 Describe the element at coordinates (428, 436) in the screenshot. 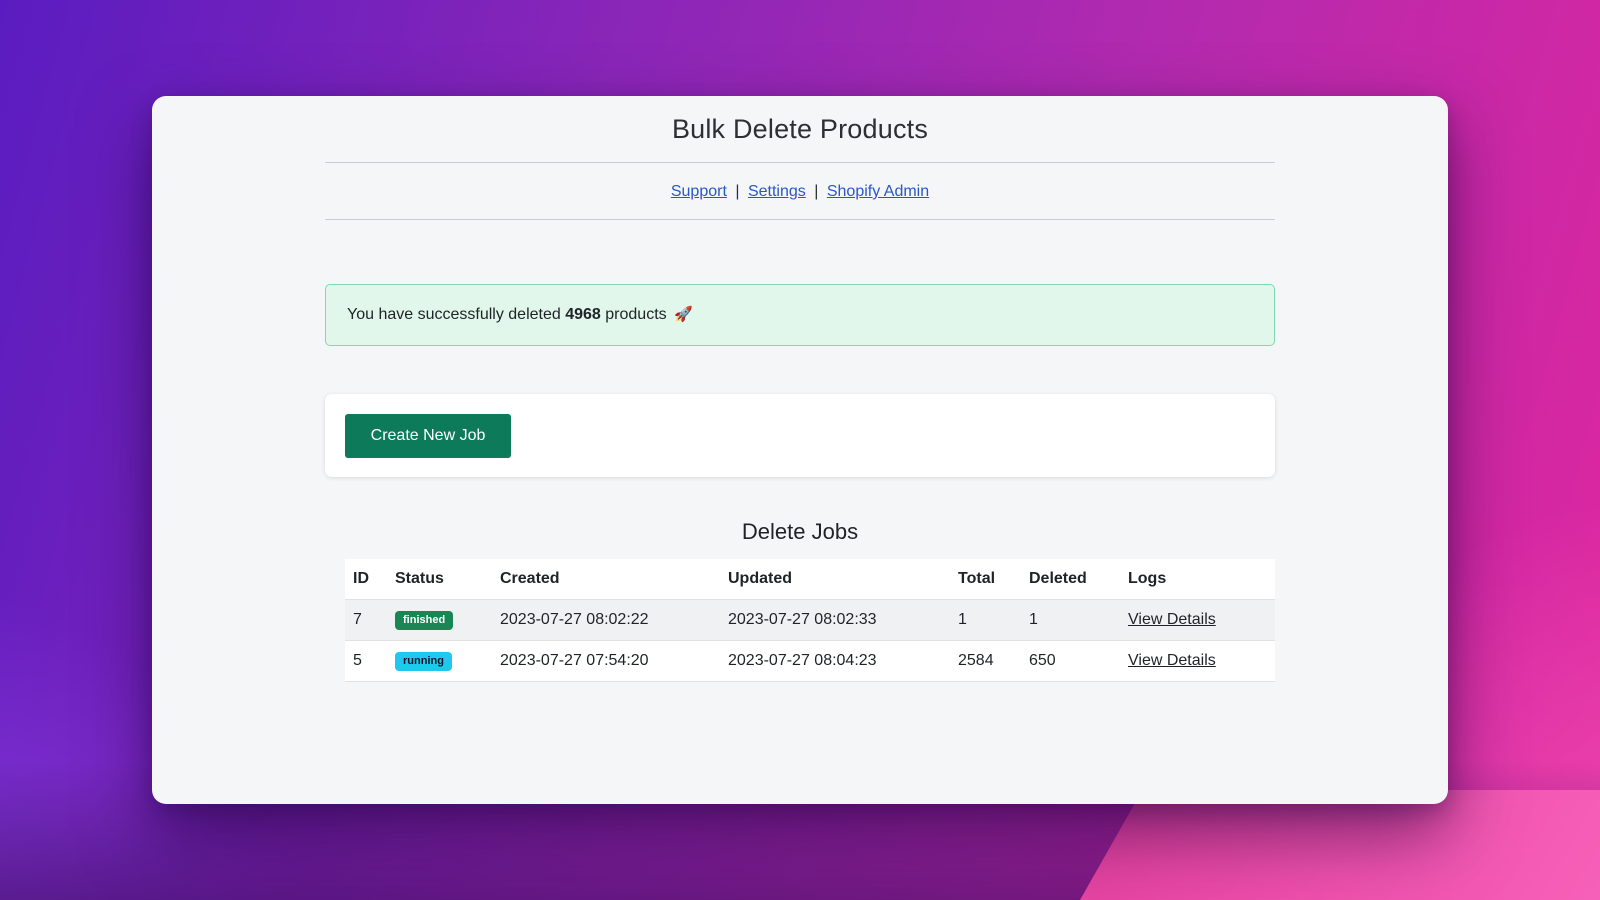

I see `create-new-job-button: Create New Job` at that location.